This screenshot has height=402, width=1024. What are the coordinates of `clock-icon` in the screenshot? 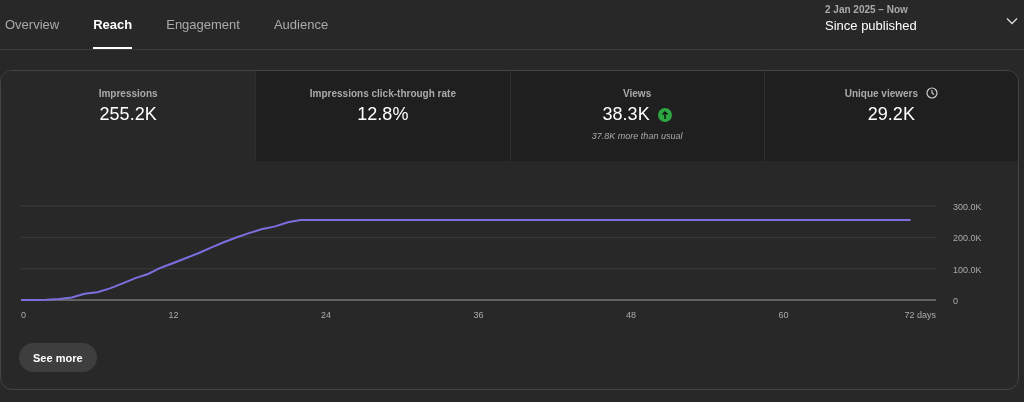 It's located at (932, 93).